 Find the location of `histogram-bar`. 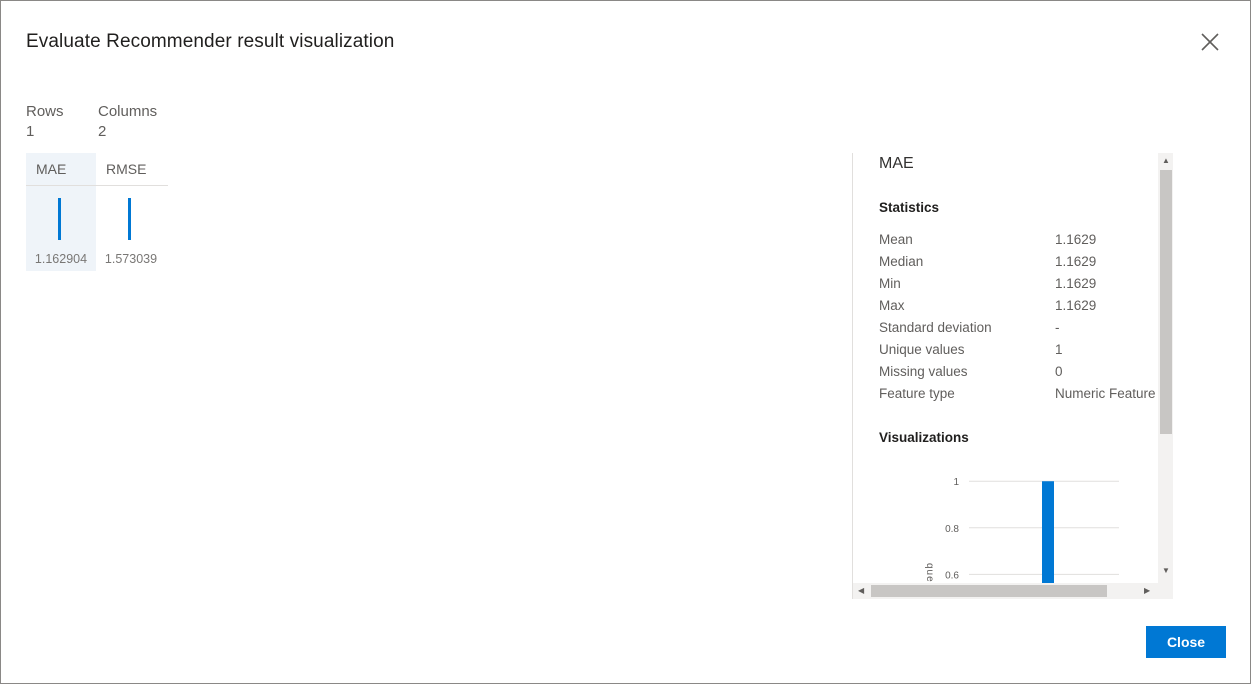

histogram-bar is located at coordinates (1048, 532).